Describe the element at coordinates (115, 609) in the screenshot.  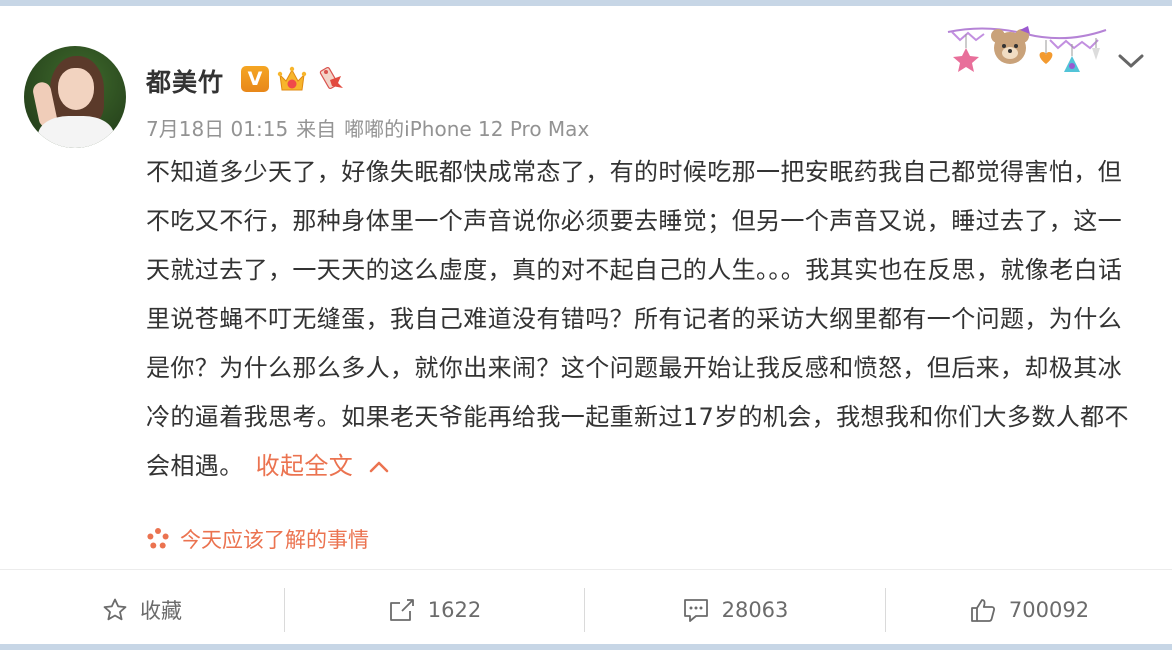
I see `star-icon` at that location.